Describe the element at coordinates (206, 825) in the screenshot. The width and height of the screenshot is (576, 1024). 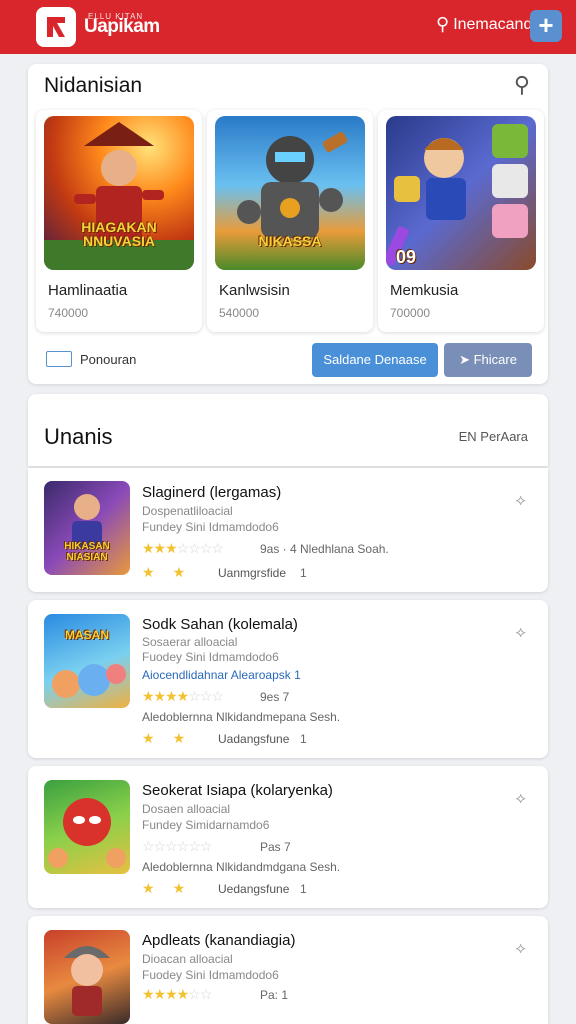
I see `list-item-detail: Fundey Simidarnamdo6` at that location.